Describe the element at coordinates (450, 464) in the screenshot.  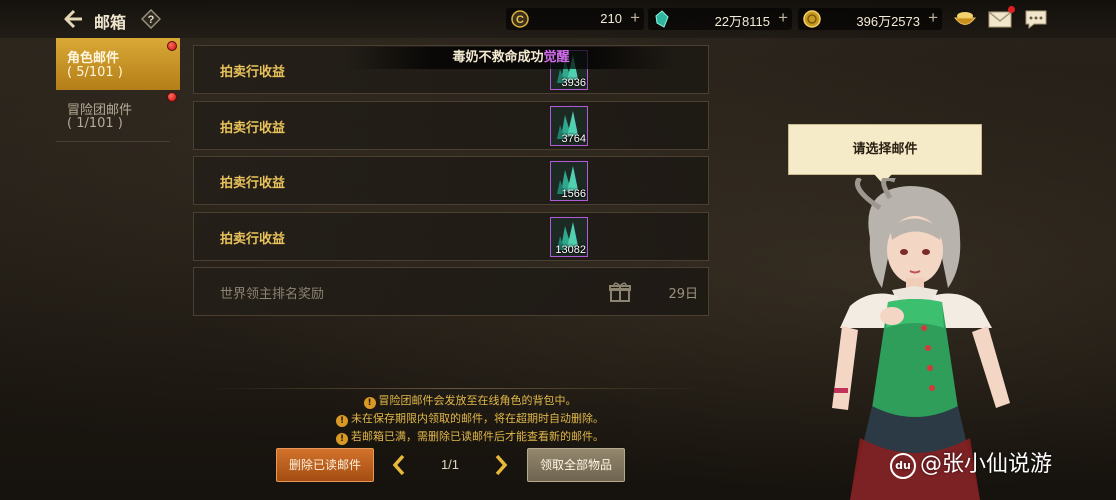
I see `page-indicator: 1/1` at that location.